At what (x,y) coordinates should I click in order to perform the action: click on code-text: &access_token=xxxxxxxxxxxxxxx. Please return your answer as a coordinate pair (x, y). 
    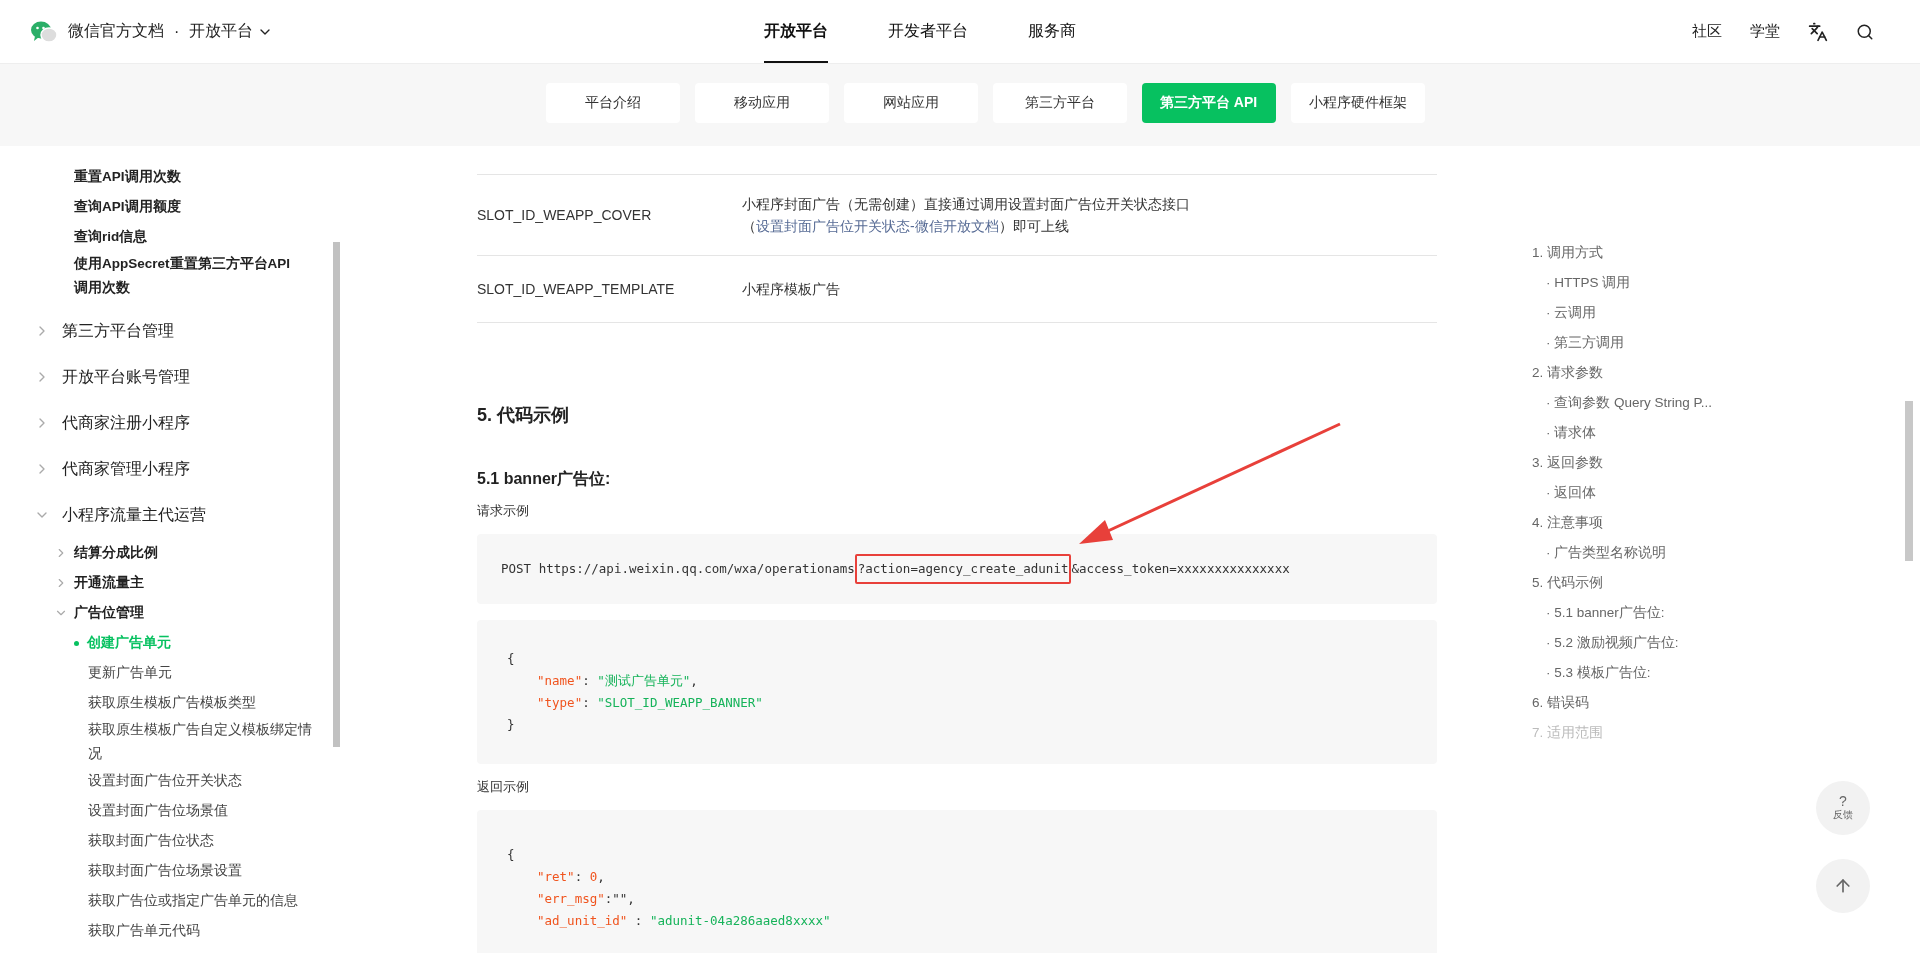
    Looking at the image, I should click on (1180, 569).